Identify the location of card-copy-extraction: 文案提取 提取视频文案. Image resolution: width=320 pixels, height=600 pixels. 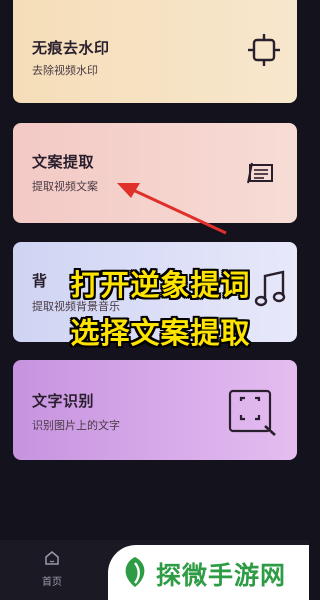
(155, 173).